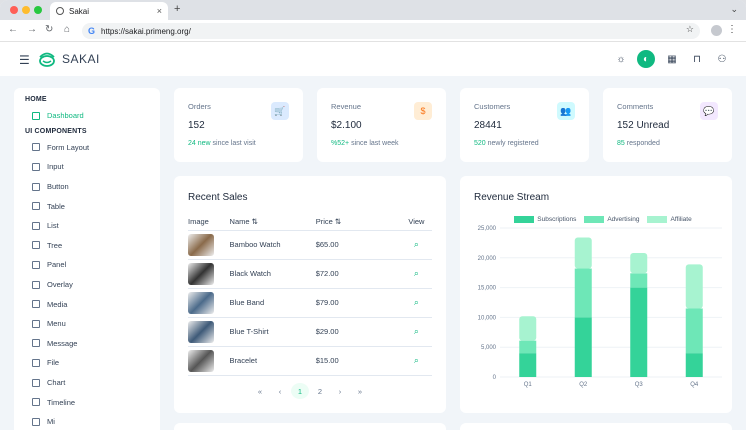  What do you see at coordinates (36, 304) in the screenshot?
I see `image-icon` at bounding box center [36, 304].